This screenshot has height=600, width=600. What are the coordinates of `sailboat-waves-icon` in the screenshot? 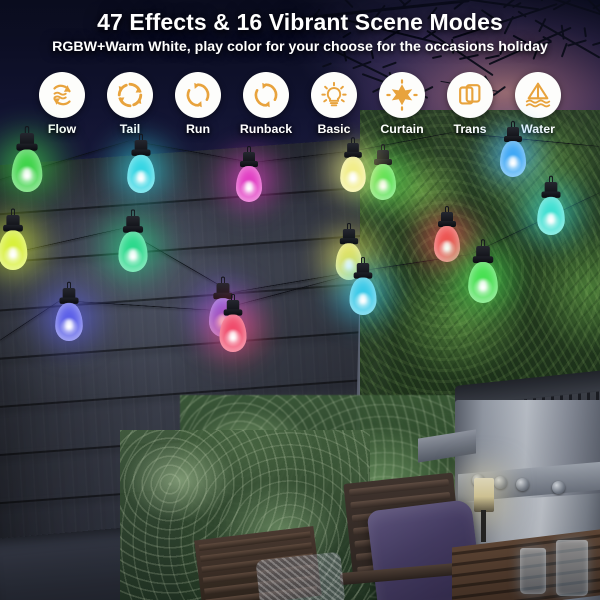 It's located at (538, 95).